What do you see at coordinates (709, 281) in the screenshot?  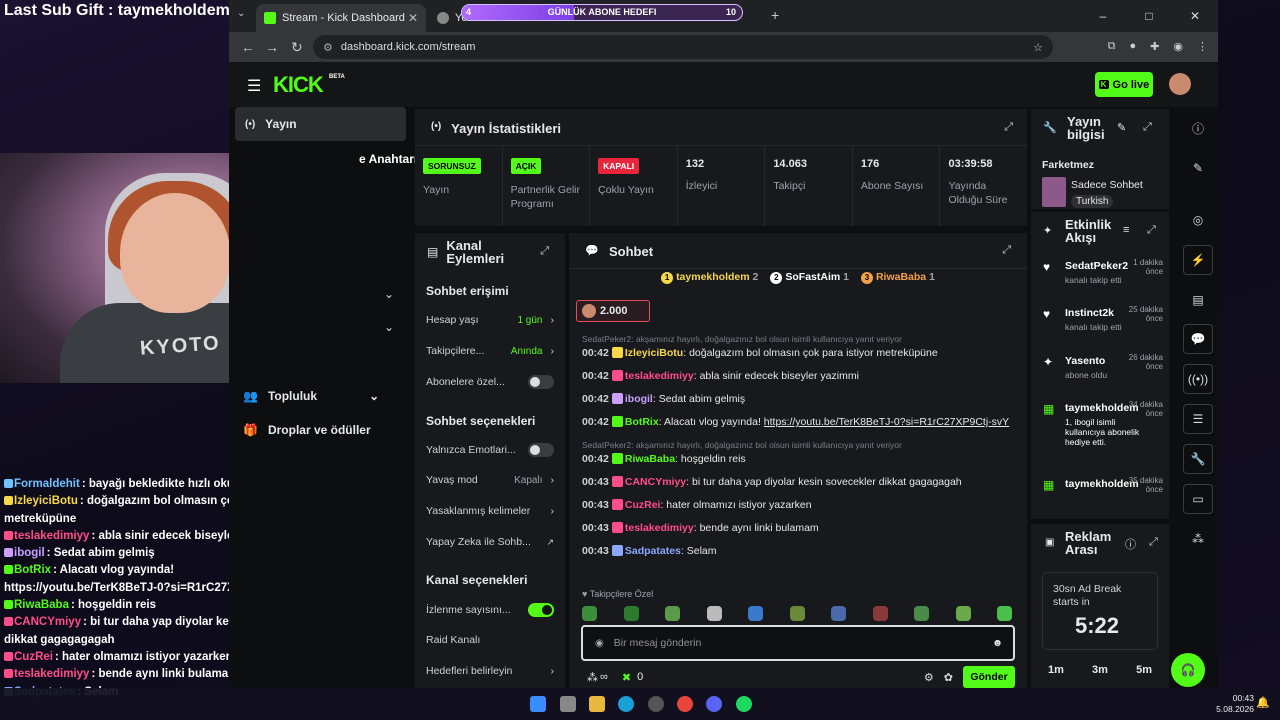 I see `leaderboard-entry: 1 taymekholdem 2` at bounding box center [709, 281].